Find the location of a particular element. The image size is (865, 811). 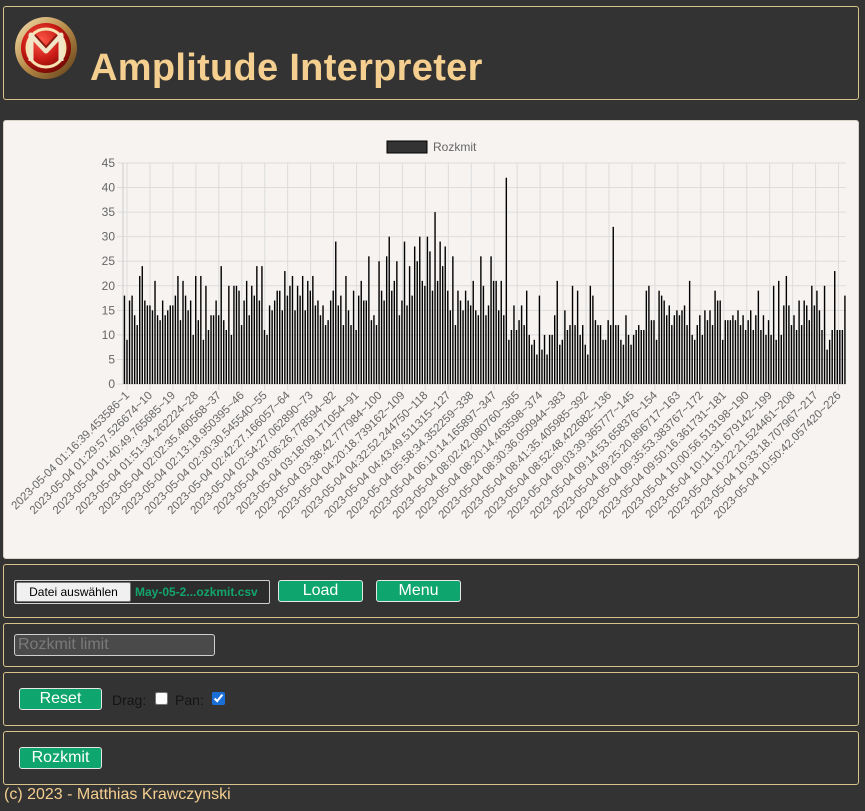

rozkmit-limit-input is located at coordinates (114, 645).